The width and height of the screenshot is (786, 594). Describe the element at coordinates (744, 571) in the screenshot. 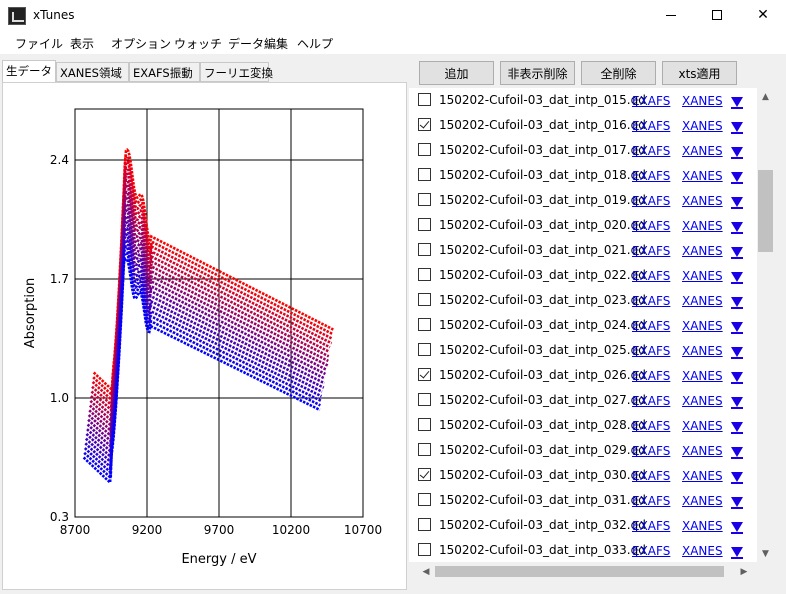

I see `scroll-right-icon: ▶` at that location.